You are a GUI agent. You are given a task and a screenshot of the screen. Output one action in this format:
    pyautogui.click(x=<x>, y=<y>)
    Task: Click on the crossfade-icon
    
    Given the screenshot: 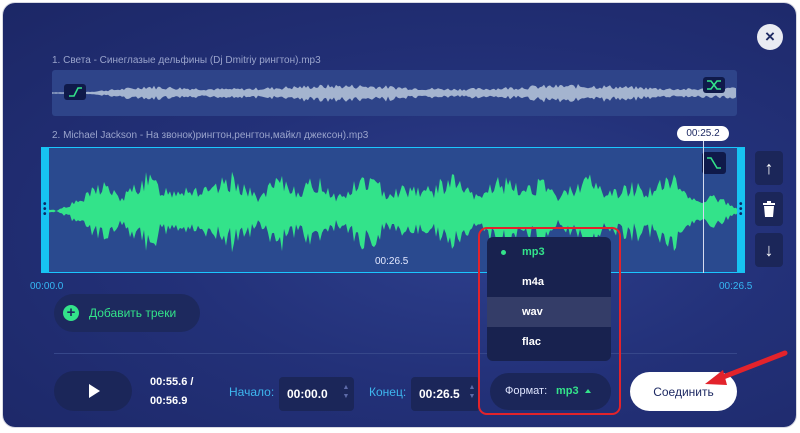 What is the action you would take?
    pyautogui.click(x=714, y=85)
    